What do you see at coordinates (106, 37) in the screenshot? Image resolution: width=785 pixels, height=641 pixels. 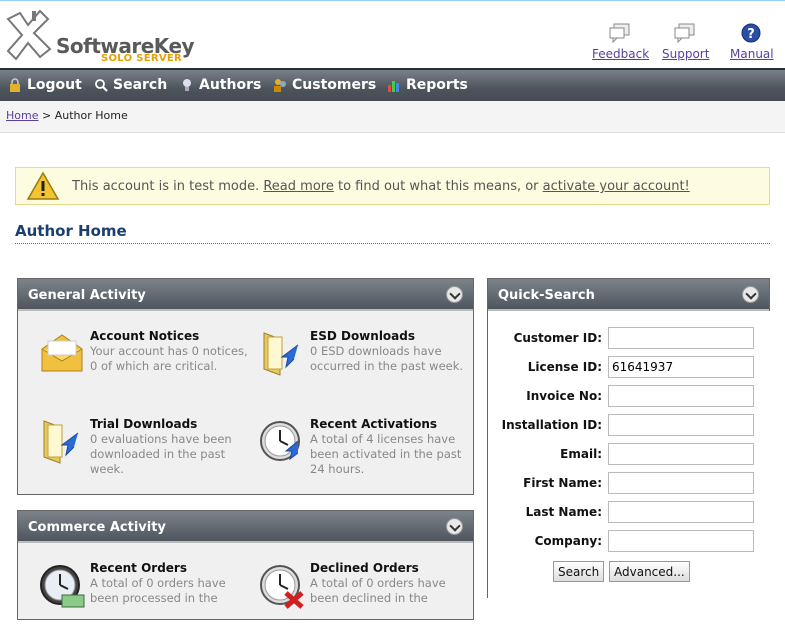 I see `softwarekey-logo: SoftwareKey SOLO SERVER` at bounding box center [106, 37].